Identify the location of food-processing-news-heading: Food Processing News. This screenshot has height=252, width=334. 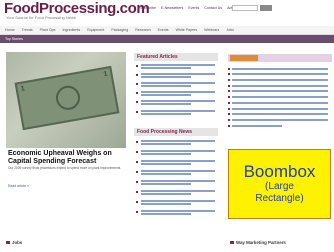
(176, 132).